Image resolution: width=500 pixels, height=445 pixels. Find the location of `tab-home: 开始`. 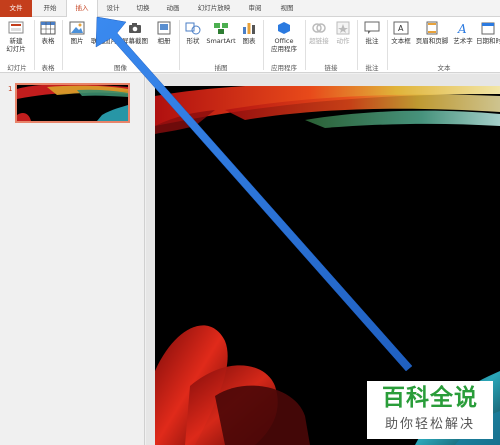

tab-home: 开始 is located at coordinates (50, 8).